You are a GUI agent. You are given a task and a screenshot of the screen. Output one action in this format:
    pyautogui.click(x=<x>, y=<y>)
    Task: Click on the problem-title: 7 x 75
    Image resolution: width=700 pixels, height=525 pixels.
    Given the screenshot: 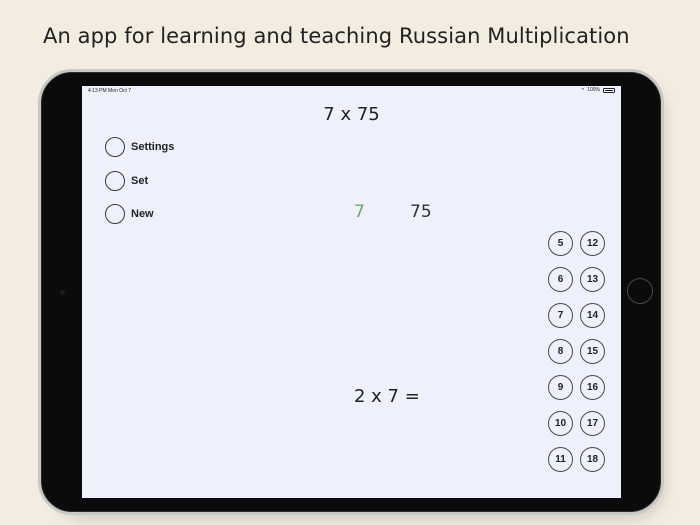 What is the action you would take?
    pyautogui.click(x=351, y=114)
    